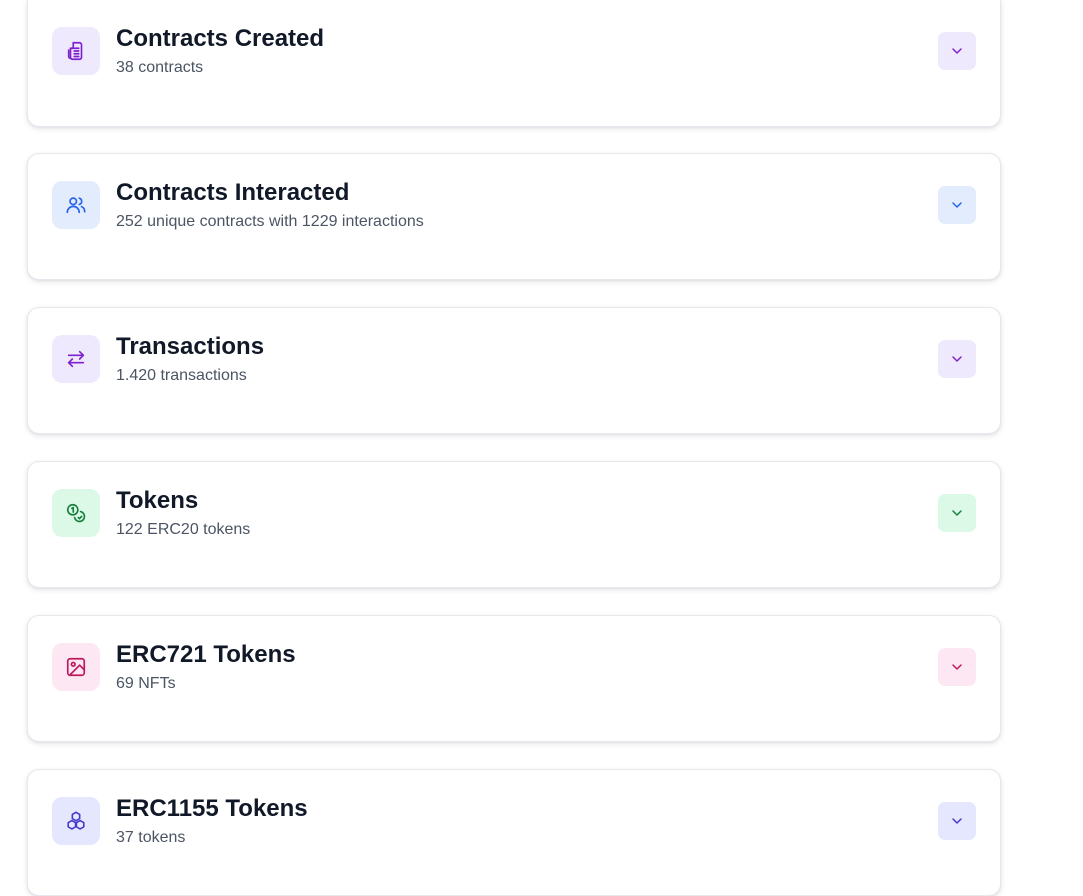 This screenshot has width=1083, height=896. I want to click on users-icon, so click(76, 205).